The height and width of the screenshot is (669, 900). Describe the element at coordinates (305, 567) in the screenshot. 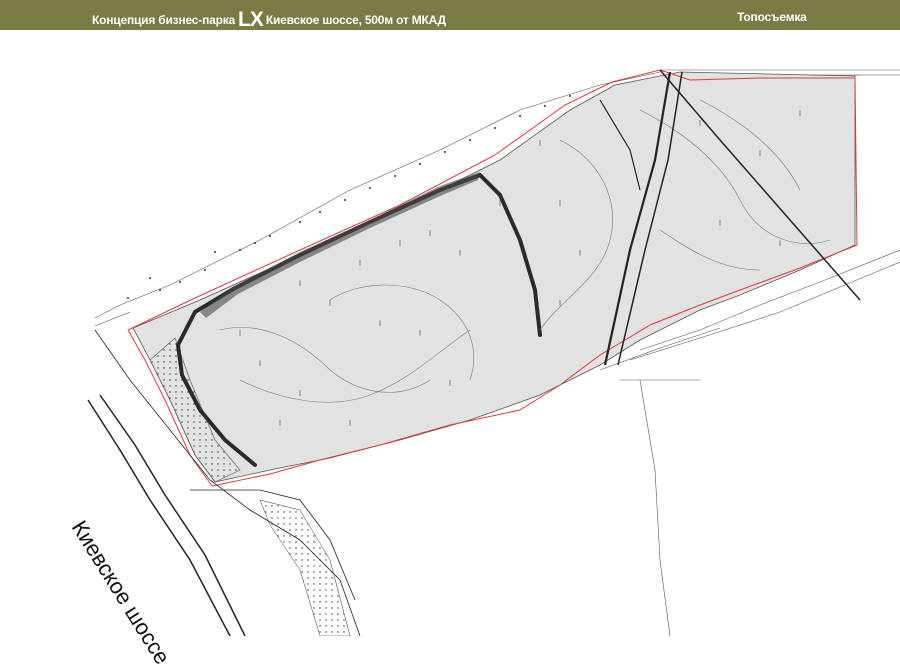

I see `highway-hatch` at that location.